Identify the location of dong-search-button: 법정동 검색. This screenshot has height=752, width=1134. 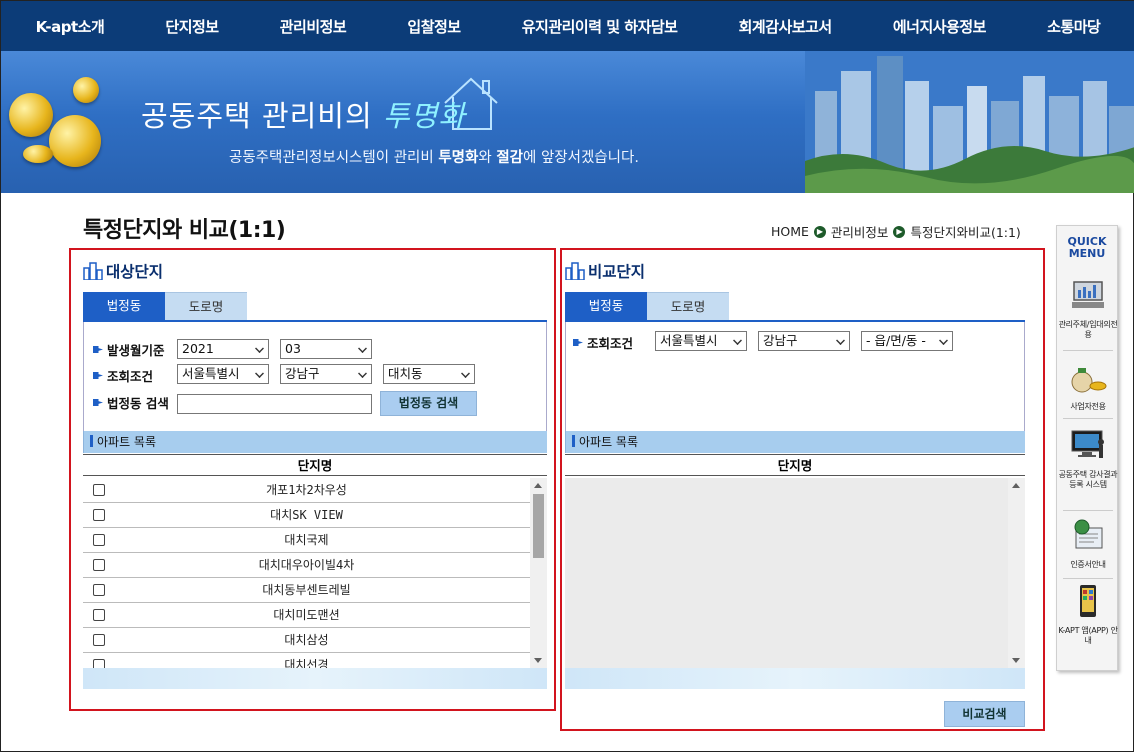
(428, 403).